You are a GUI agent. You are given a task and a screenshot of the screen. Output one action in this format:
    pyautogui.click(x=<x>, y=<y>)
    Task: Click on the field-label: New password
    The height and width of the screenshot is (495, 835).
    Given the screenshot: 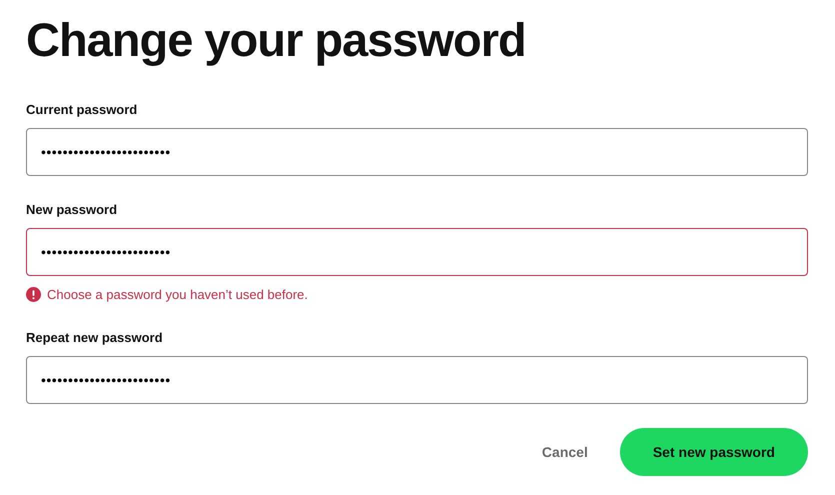 What is the action you would take?
    pyautogui.click(x=72, y=210)
    